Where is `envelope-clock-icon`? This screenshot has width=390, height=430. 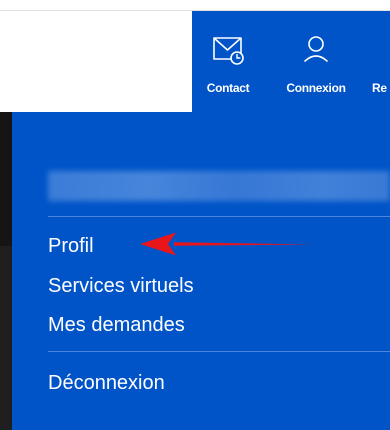
envelope-clock-icon is located at coordinates (228, 50).